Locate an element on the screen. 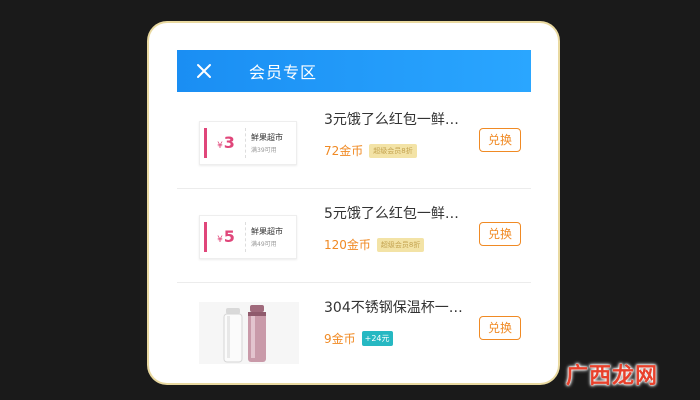 Image resolution: width=700 pixels, height=400 pixels. watermark-logo: 广西龙网 is located at coordinates (612, 376).